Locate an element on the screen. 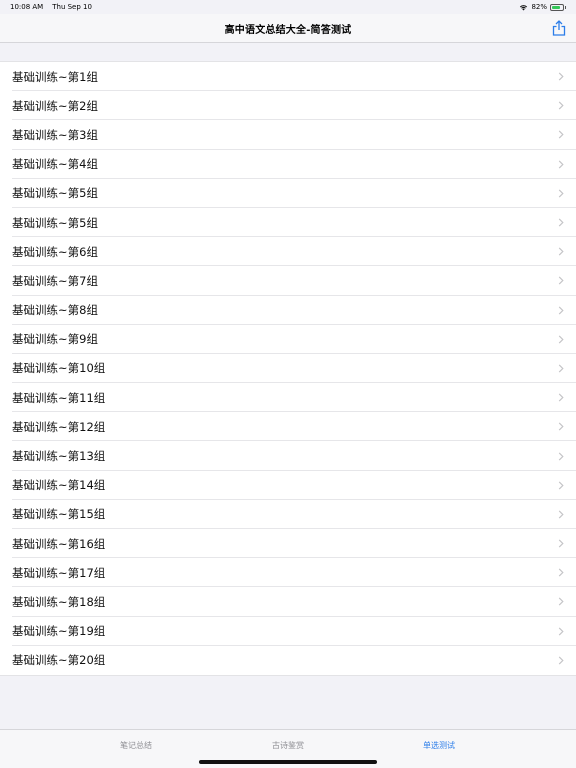 Image resolution: width=576 pixels, height=768 pixels. list-item-label: 基础训练~第15组 is located at coordinates (59, 514).